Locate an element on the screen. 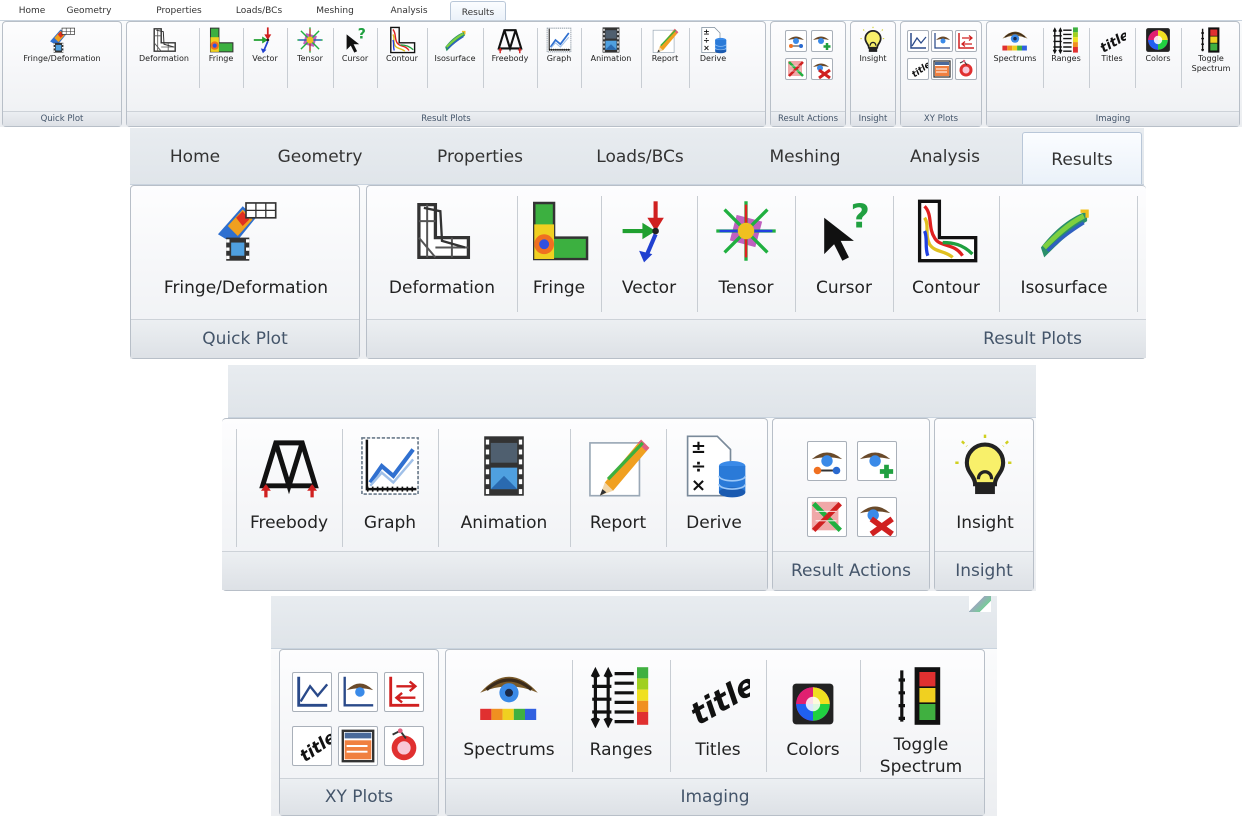 This screenshot has width=1242, height=816. xy-swap-icon is located at coordinates (966, 41).